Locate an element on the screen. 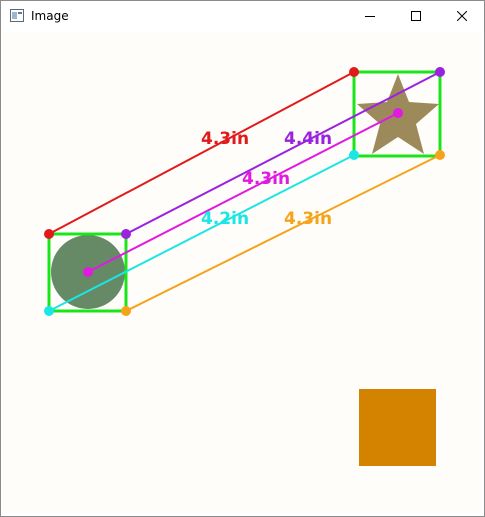 This screenshot has width=485, height=517. close-icon is located at coordinates (462, 16).